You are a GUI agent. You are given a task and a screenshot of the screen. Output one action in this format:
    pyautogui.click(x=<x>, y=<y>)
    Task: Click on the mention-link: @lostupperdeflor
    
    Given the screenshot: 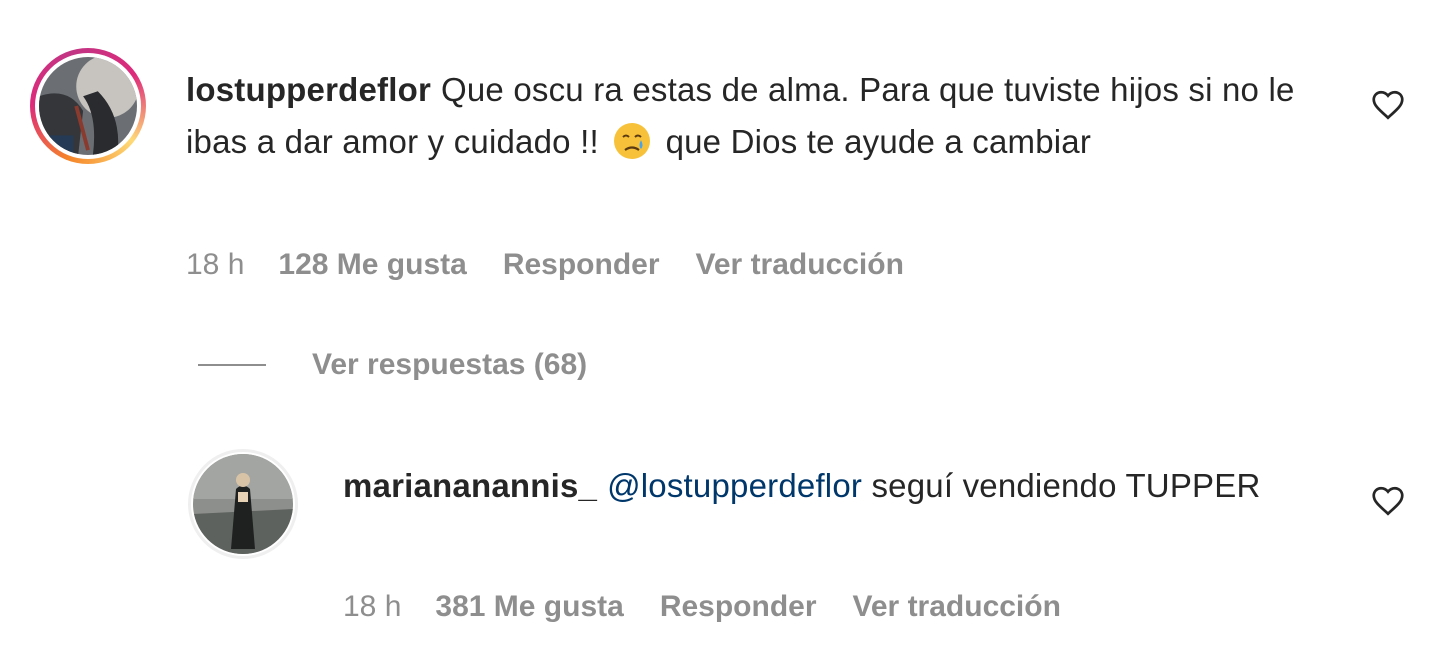 What is the action you would take?
    pyautogui.click(x=734, y=485)
    